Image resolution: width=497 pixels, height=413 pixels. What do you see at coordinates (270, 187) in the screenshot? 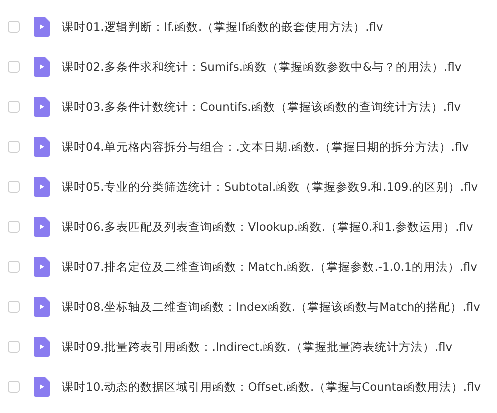
I see `file-name: 课时05.专业的分类筛选统计：Subtotal.函数（掌握参数9.和.109.的区别）.flv` at bounding box center [270, 187].